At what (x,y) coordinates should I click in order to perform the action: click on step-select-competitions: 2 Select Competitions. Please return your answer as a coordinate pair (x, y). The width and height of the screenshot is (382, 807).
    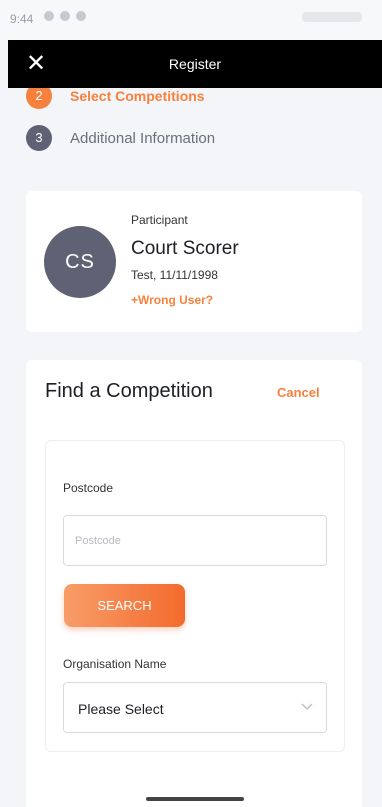
    Looking at the image, I should click on (115, 98).